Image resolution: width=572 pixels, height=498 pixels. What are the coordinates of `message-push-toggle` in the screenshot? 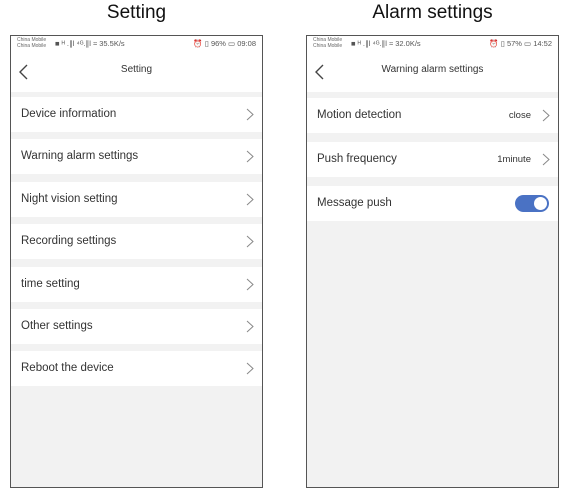 It's located at (532, 203).